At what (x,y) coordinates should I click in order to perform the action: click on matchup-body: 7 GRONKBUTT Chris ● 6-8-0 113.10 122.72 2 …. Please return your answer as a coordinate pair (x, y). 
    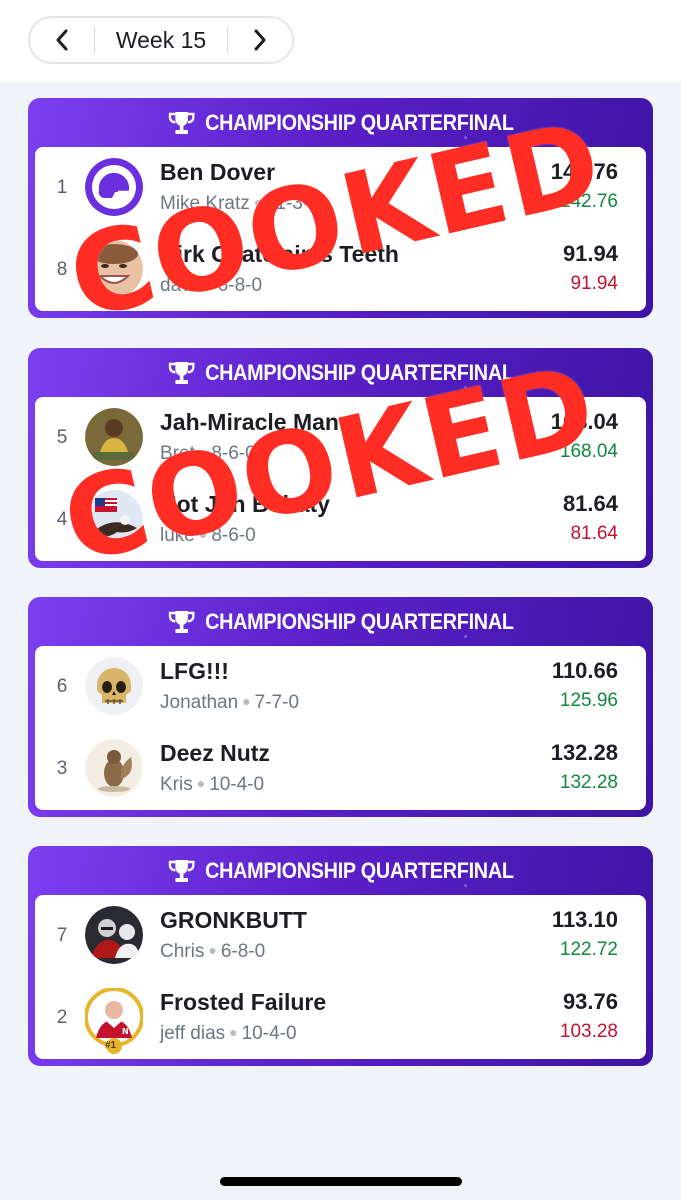
    Looking at the image, I should click on (340, 977).